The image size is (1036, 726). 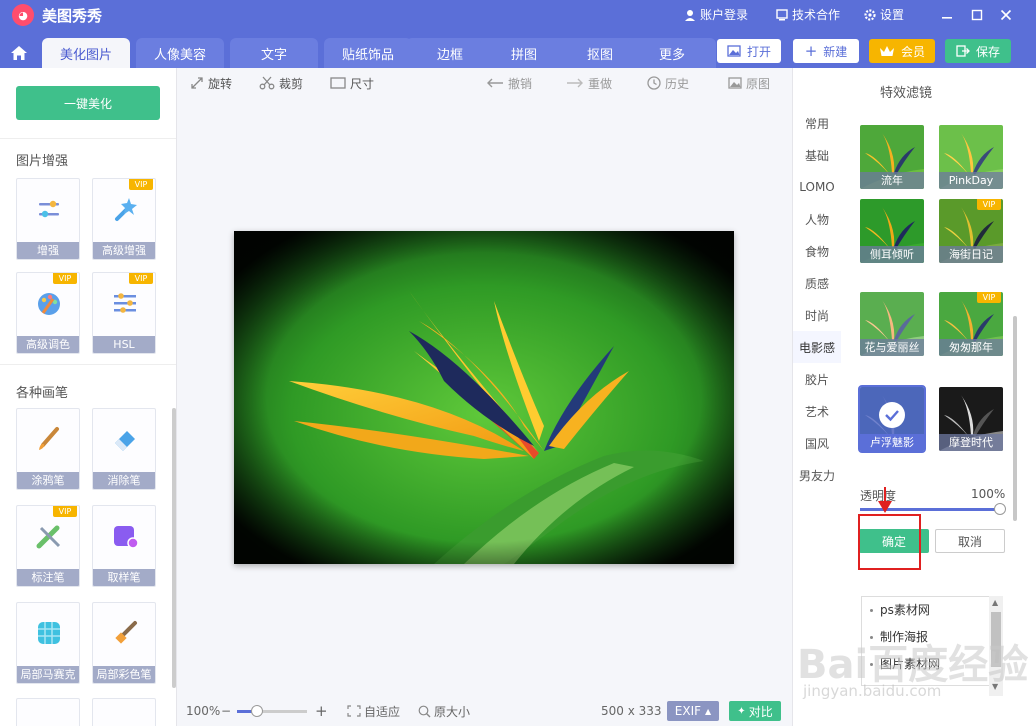 I want to click on tool-sample-pen: 取样笔, so click(x=124, y=546).